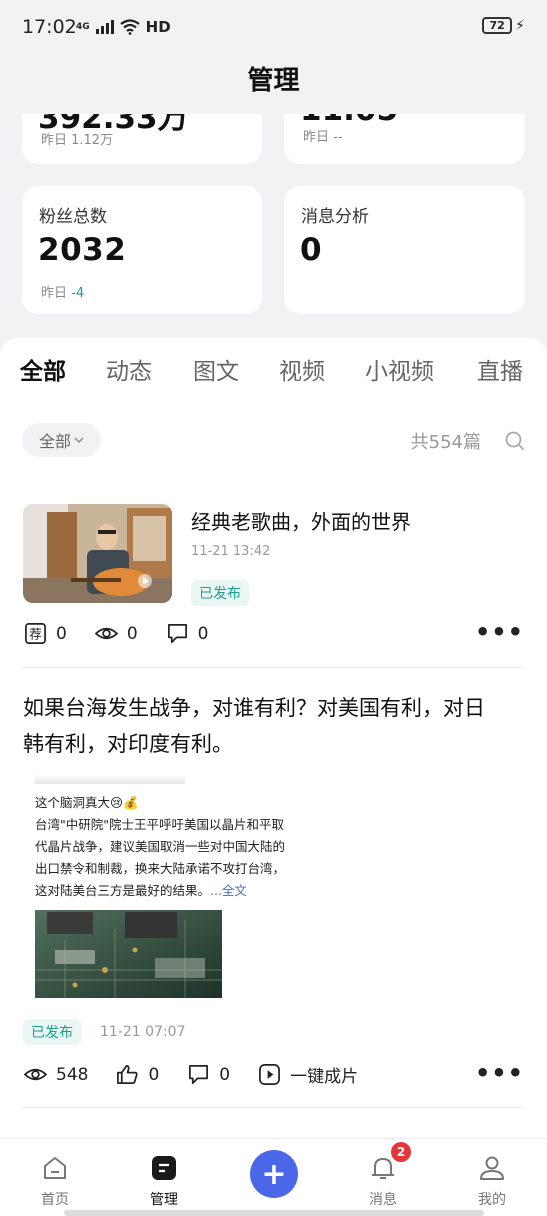 Image resolution: width=547 pixels, height=1216 pixels. I want to click on preview-line: 这对陆美台三方是最好的结果。...全文, so click(170, 891).